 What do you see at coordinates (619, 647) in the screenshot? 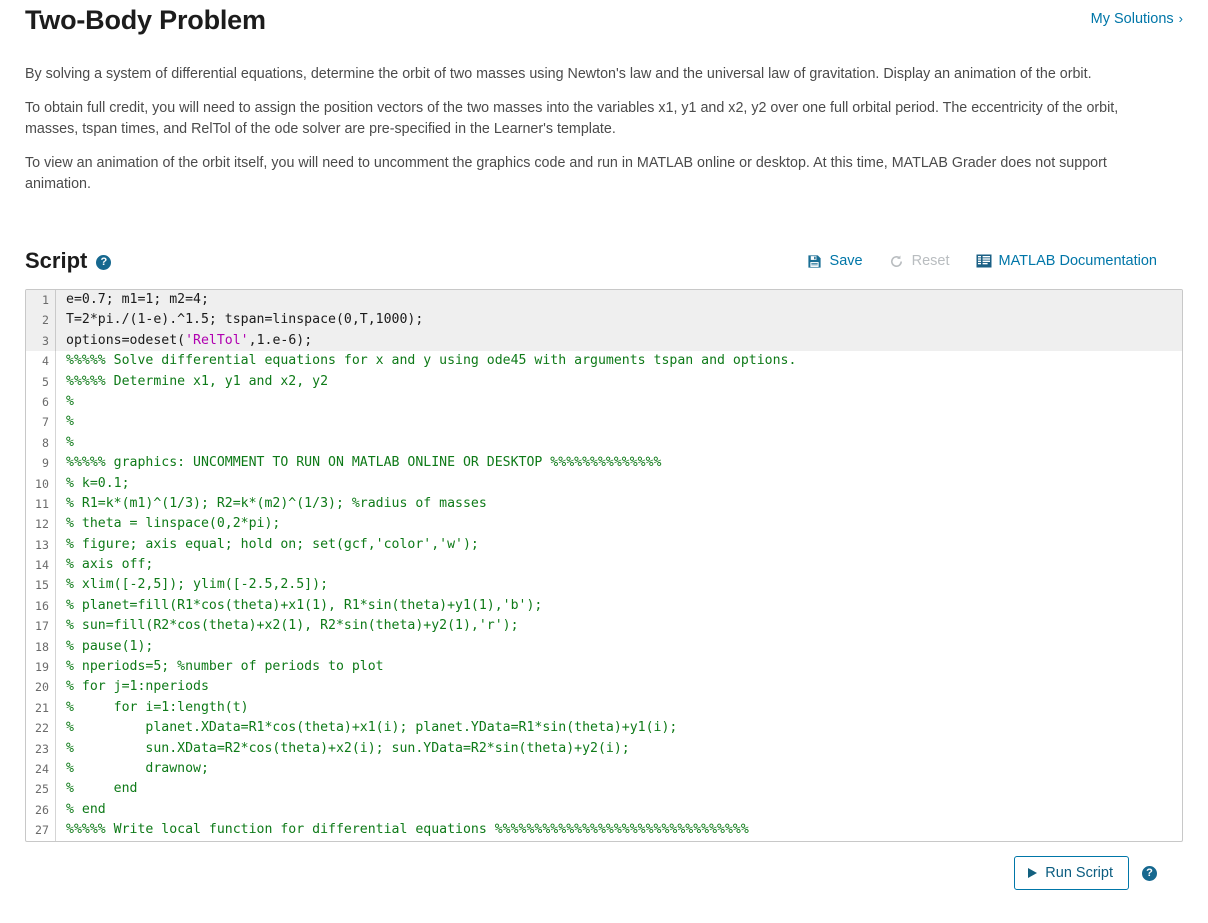
I see `code-text: % pause(1);` at bounding box center [619, 647].